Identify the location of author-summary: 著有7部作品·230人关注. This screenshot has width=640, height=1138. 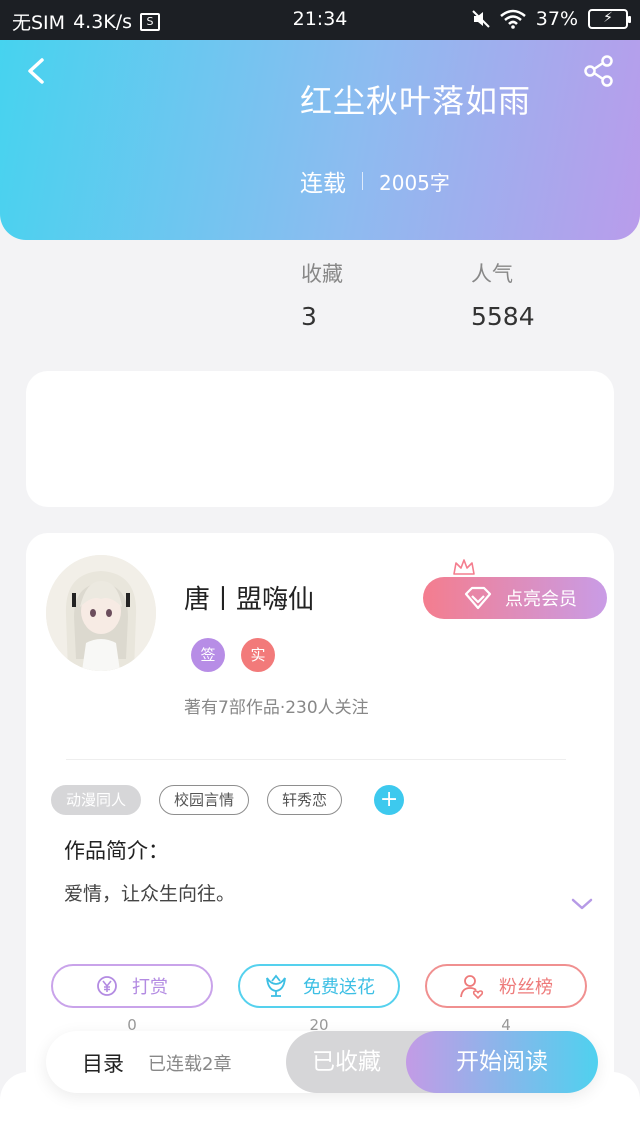
(276, 708).